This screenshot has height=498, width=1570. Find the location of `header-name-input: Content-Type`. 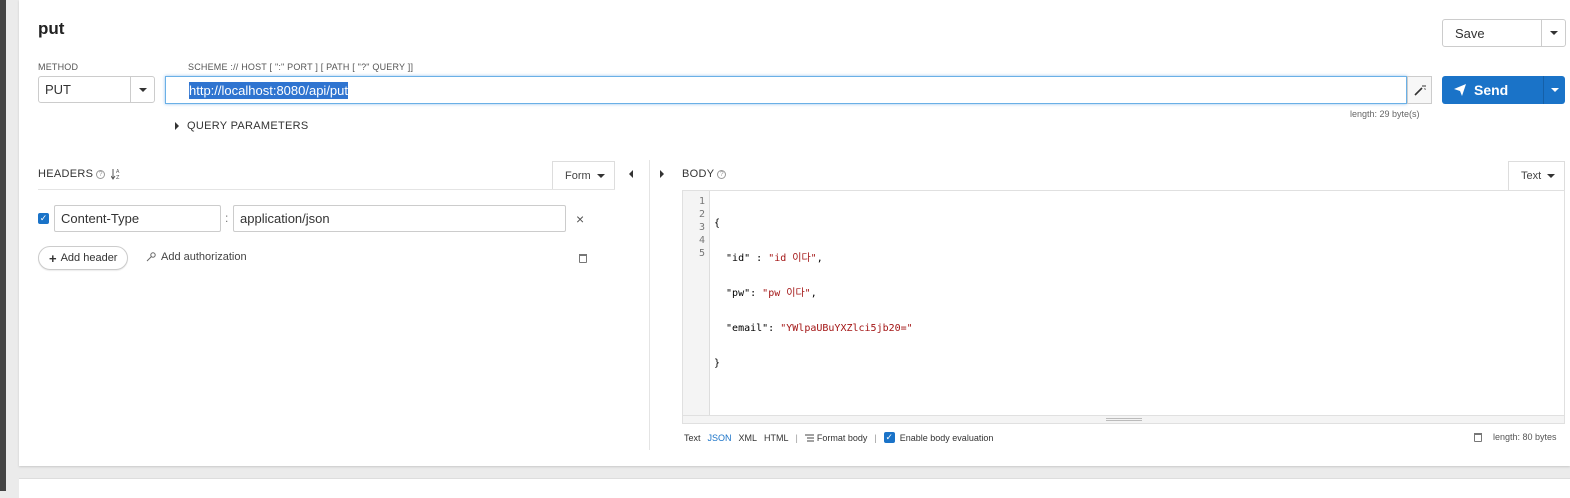

header-name-input: Content-Type is located at coordinates (137, 218).